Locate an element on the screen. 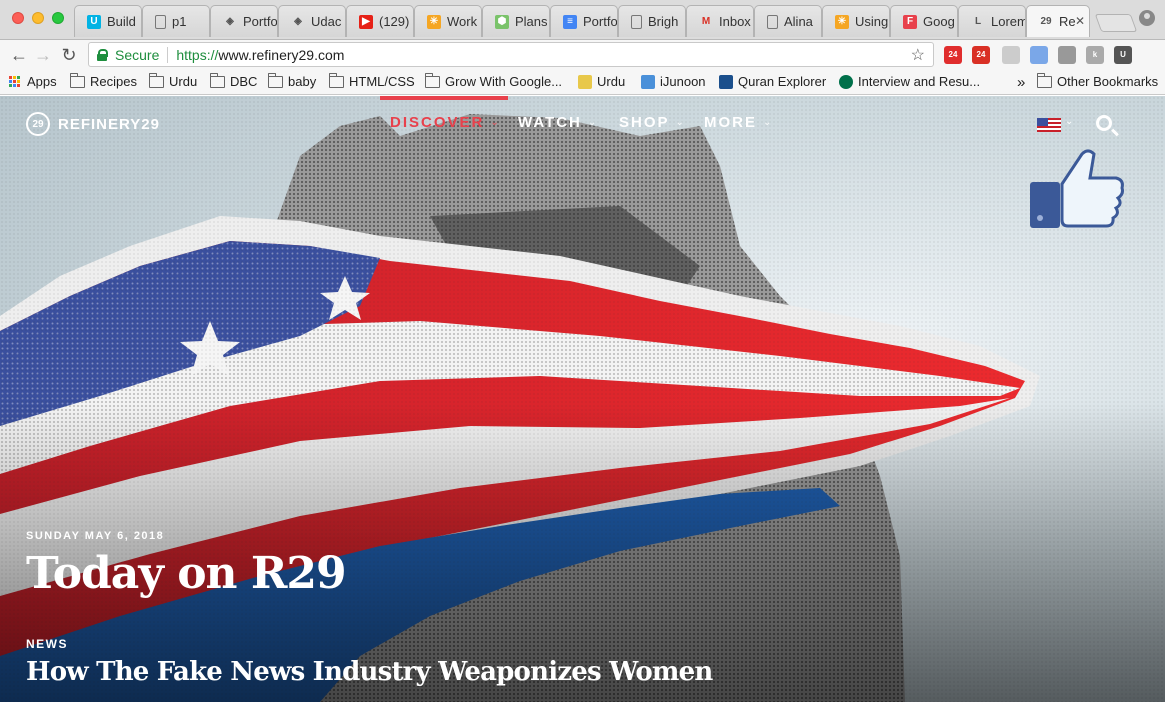 The image size is (1165, 702). url-host: www.refinery29.com is located at coordinates (281, 54).